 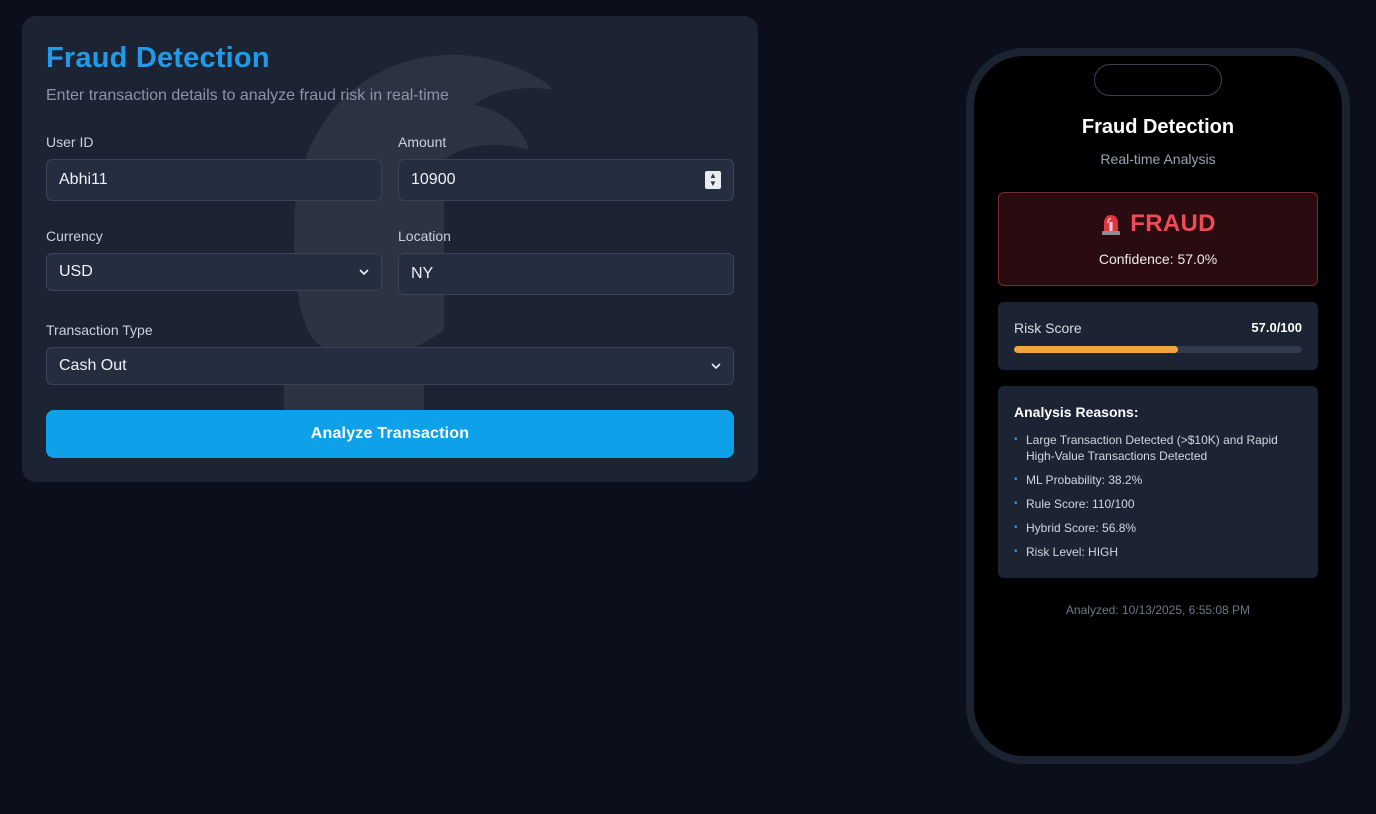 I want to click on phone-notch, so click(x=1158, y=80).